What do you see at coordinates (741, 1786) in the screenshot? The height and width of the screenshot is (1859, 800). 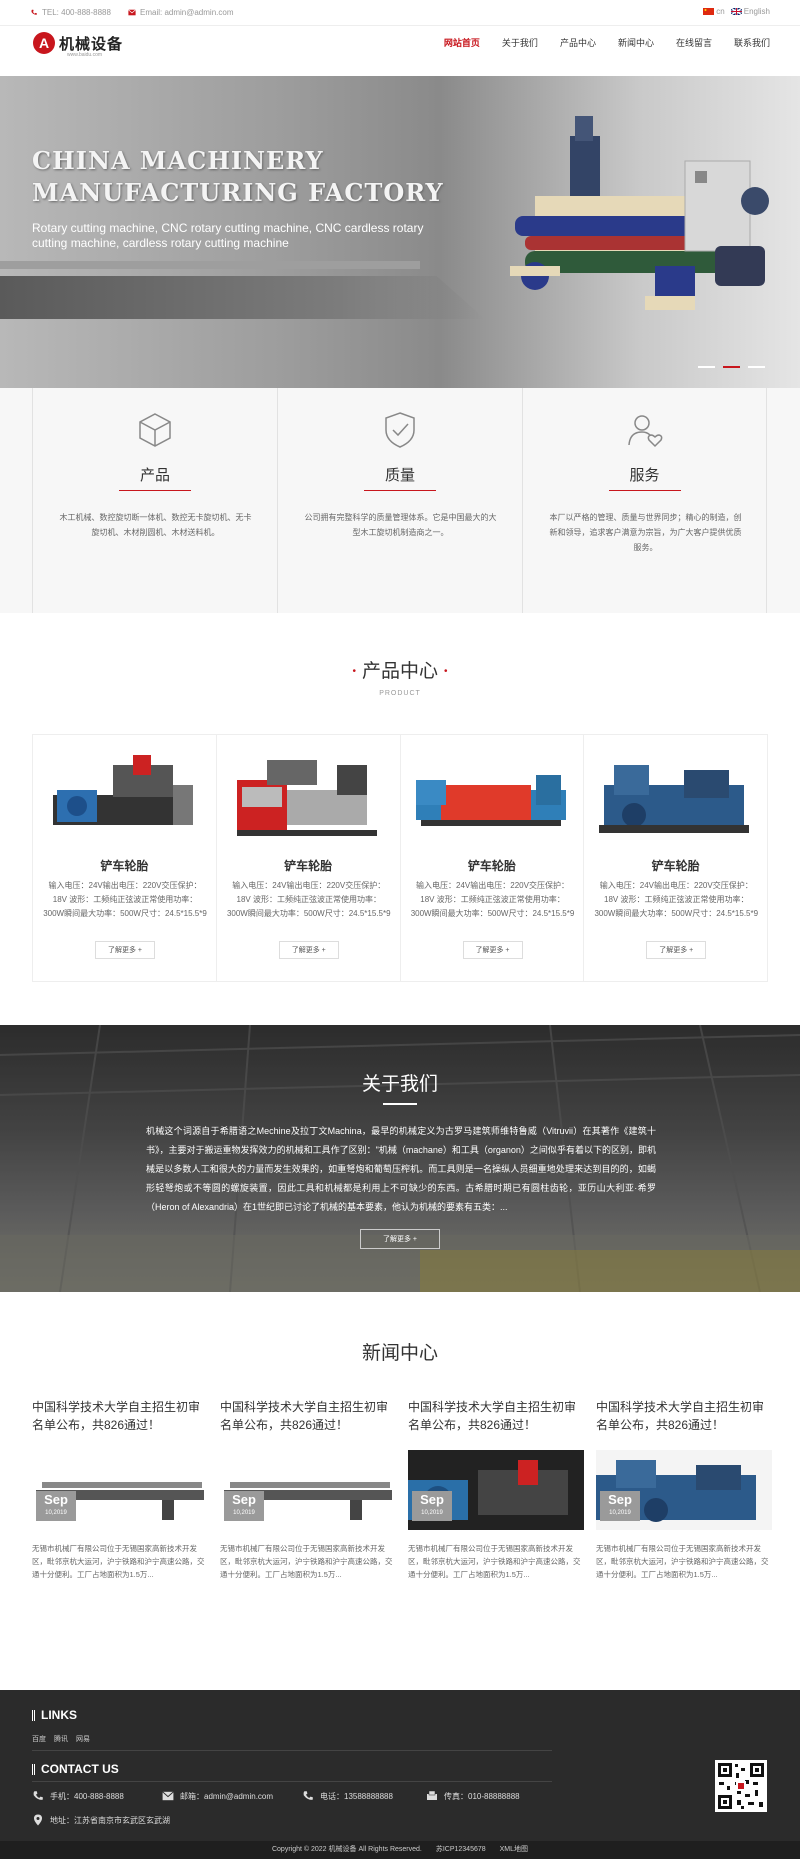 I see `qr-code-image` at bounding box center [741, 1786].